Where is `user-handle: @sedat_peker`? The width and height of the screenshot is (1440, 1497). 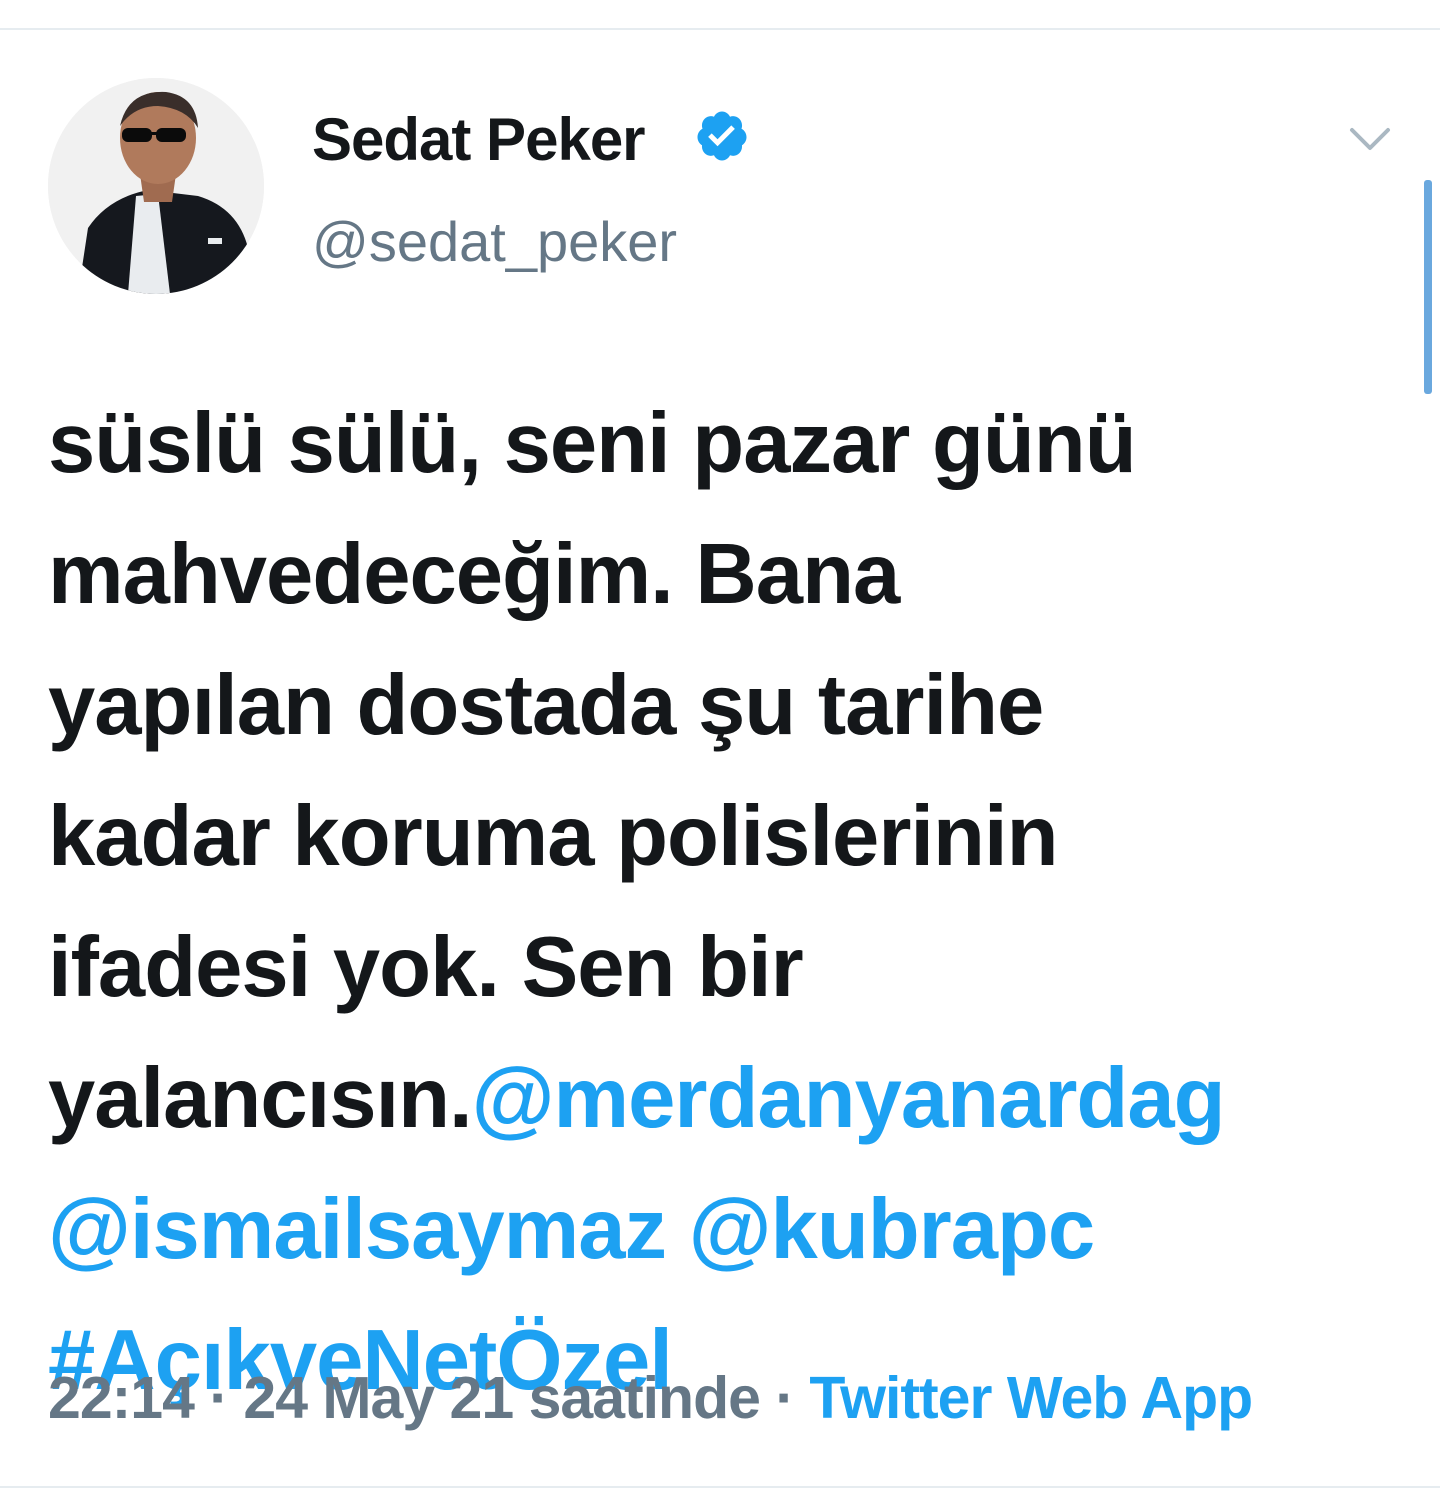
user-handle: @sedat_peker is located at coordinates (494, 242).